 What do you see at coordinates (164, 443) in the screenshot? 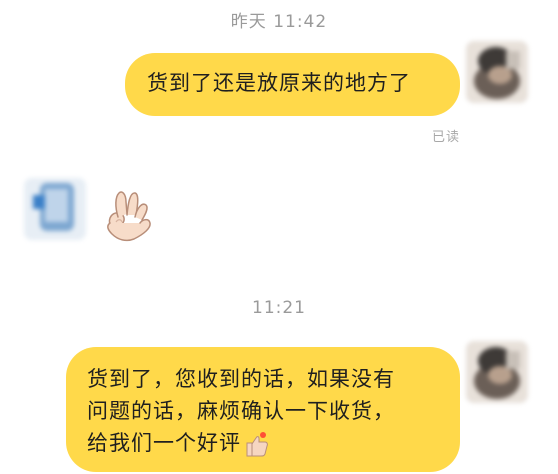
I see `message-line-3-text: 给我们一个好评` at bounding box center [164, 443].